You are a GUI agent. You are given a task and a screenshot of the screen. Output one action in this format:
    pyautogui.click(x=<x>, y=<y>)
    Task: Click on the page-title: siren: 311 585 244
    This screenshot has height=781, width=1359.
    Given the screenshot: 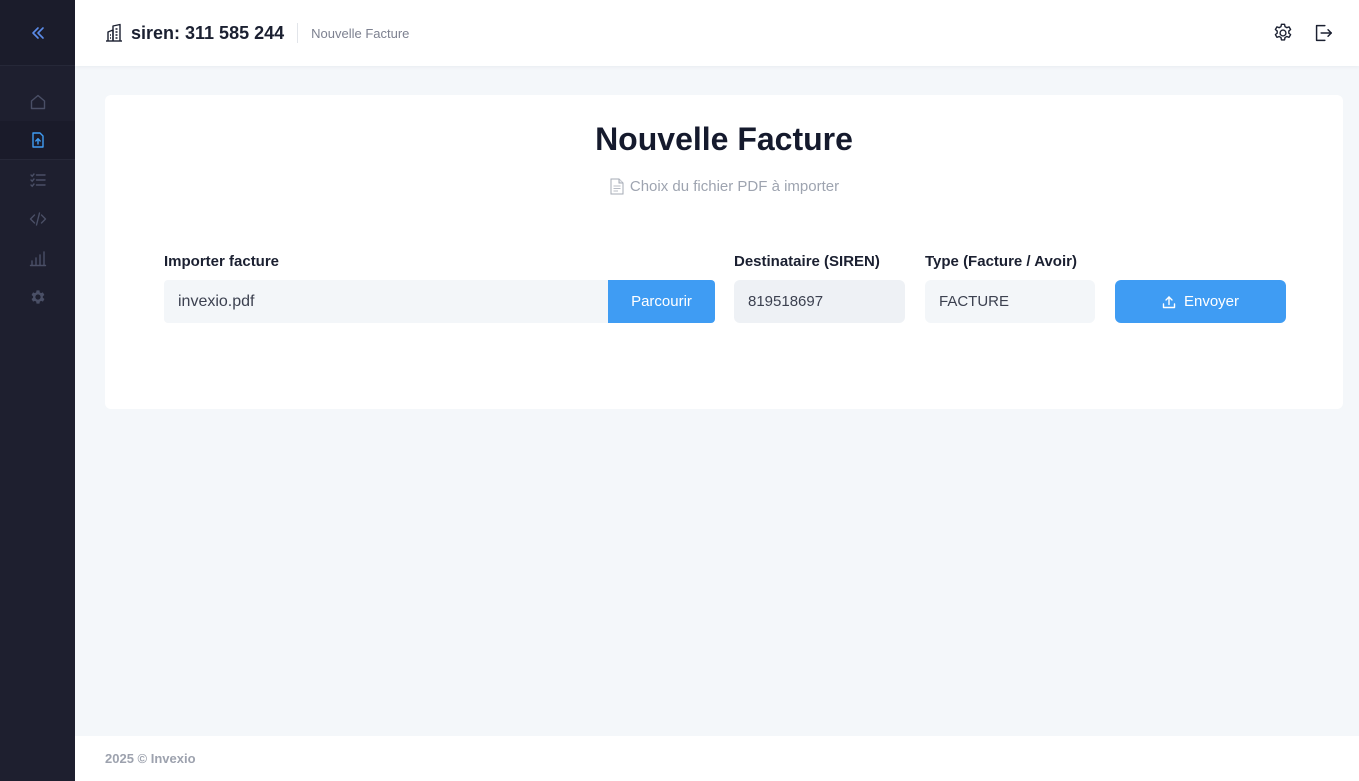 What is the action you would take?
    pyautogui.click(x=208, y=32)
    